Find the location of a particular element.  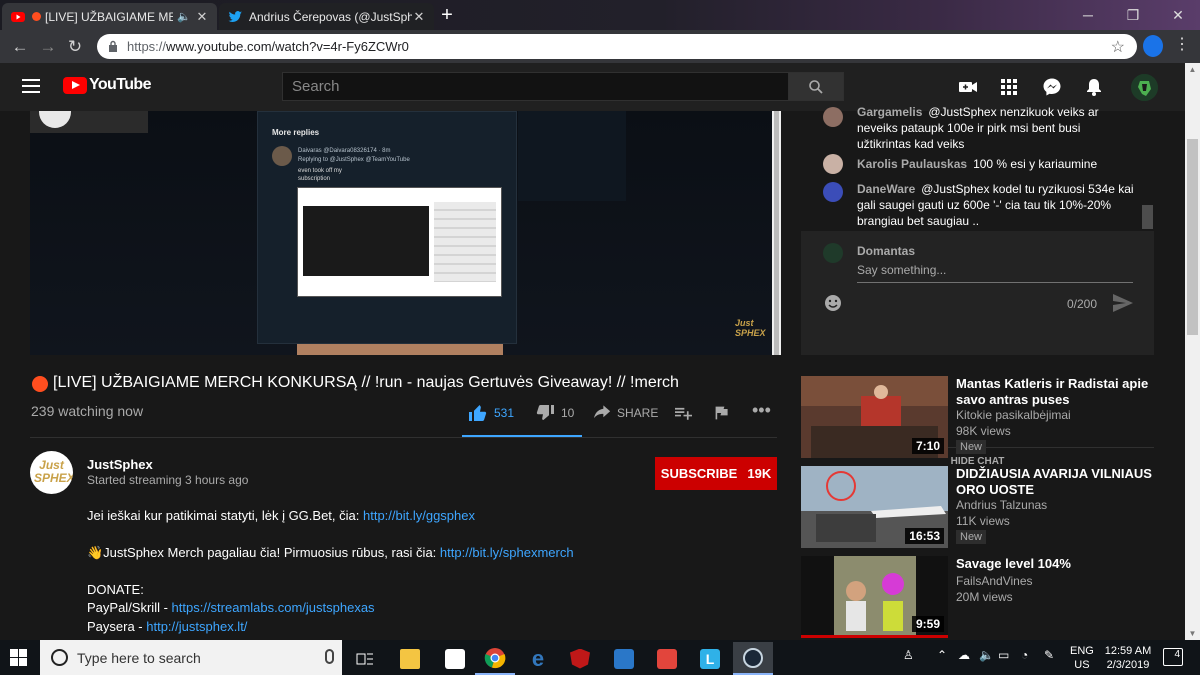

twitter-icon is located at coordinates (235, 16).